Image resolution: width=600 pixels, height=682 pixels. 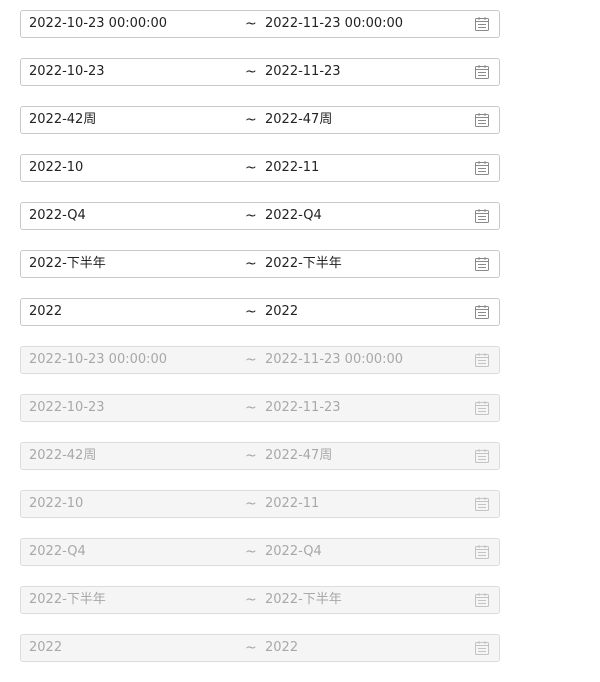 I want to click on quarter-range-picker: 2022-Q4 ~ 2022-Q4, so click(x=260, y=216).